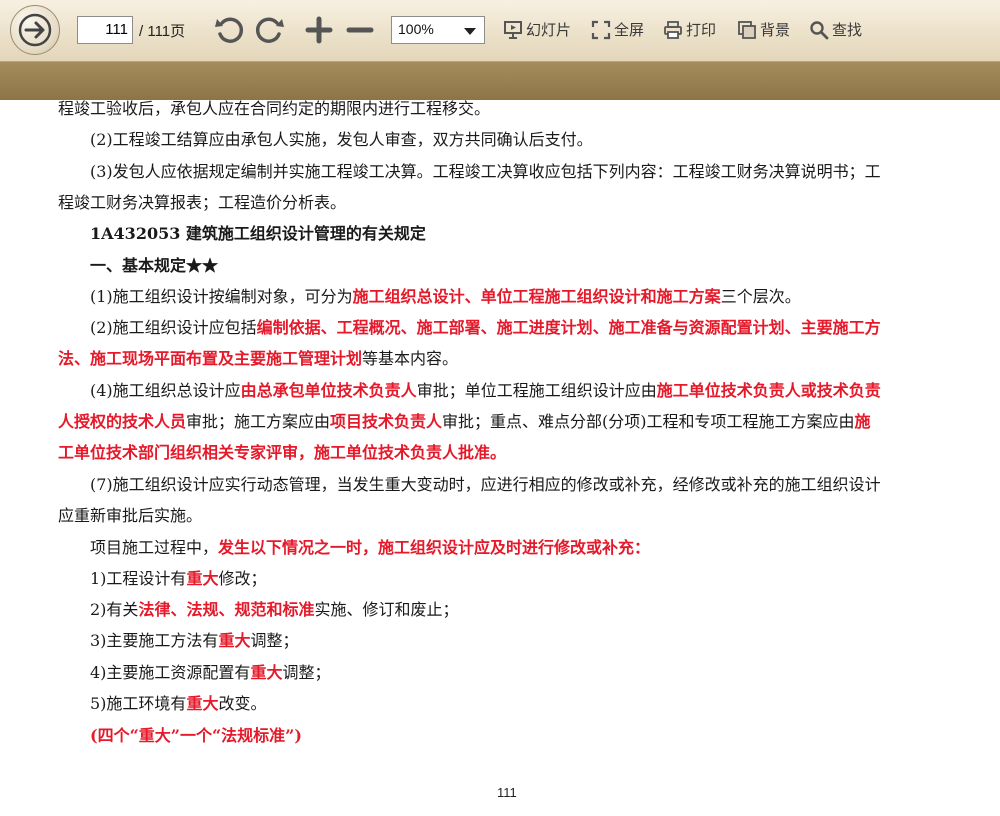 The width and height of the screenshot is (1000, 816). Describe the element at coordinates (386, 609) in the screenshot. I see `text: 实施、修订和废止；` at that location.